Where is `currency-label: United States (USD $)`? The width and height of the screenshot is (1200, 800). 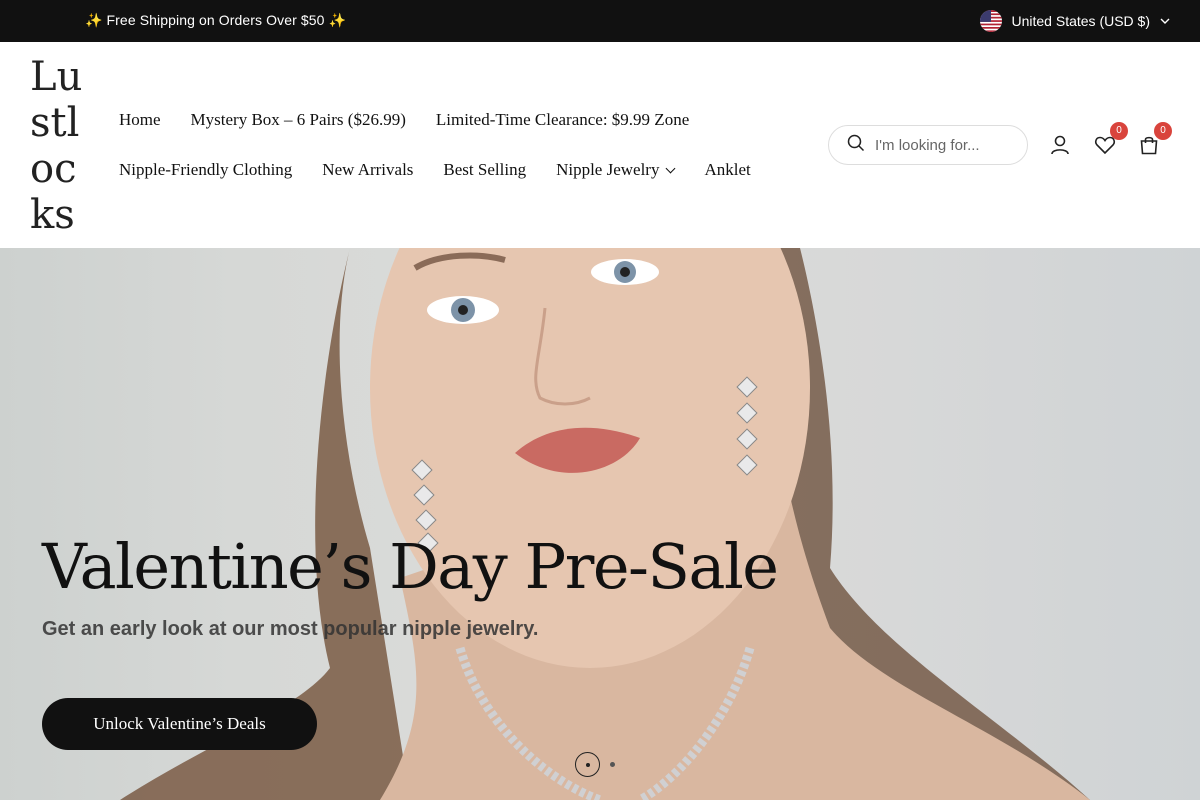
currency-label: United States (USD $) is located at coordinates (1081, 21).